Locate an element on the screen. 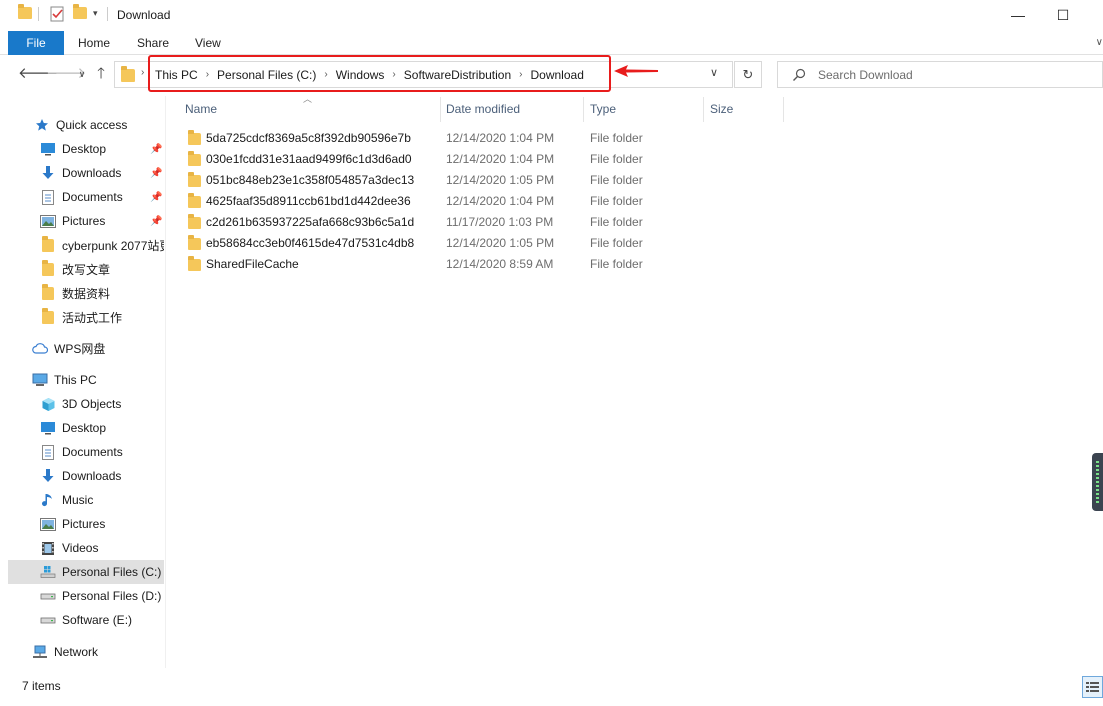  nav-wps-cloud: WPS网盘 is located at coordinates (86, 348).